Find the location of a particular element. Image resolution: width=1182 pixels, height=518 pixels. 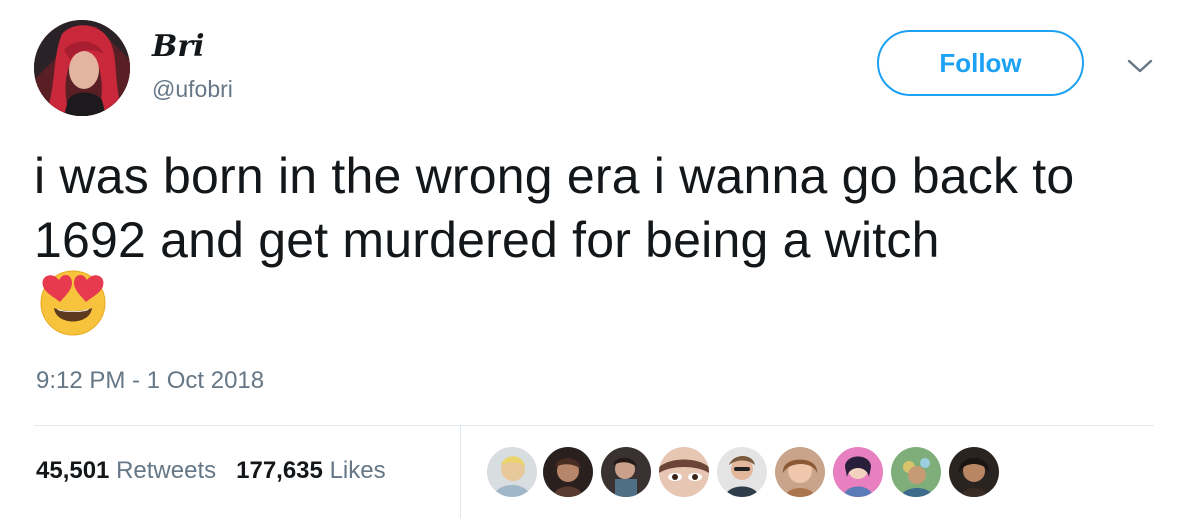

profile-avatar is located at coordinates (82, 68).